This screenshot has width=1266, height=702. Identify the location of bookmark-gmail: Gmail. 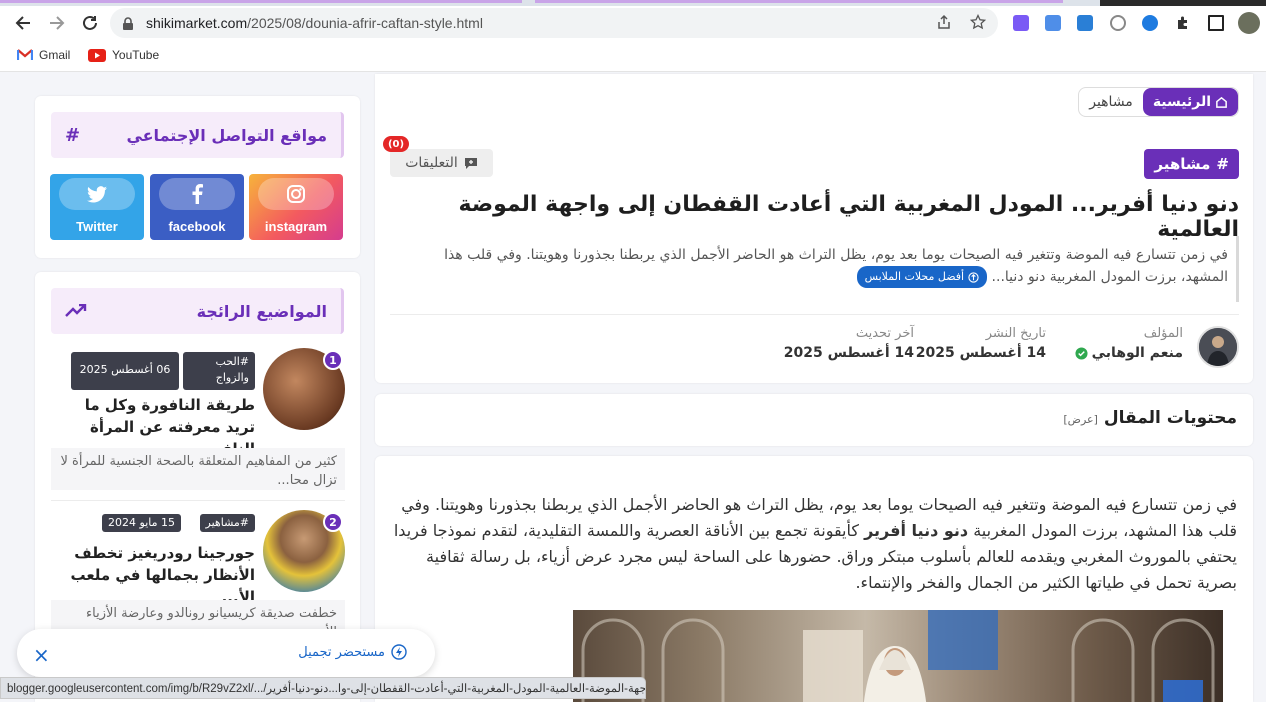
(43, 55).